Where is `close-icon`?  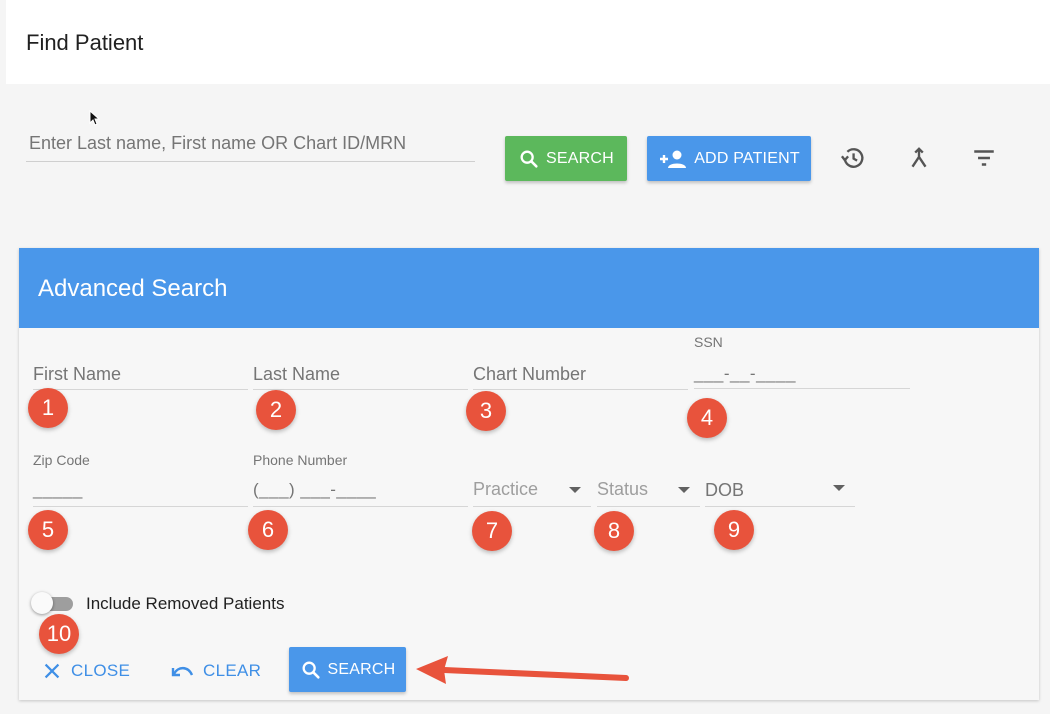 close-icon is located at coordinates (52, 671).